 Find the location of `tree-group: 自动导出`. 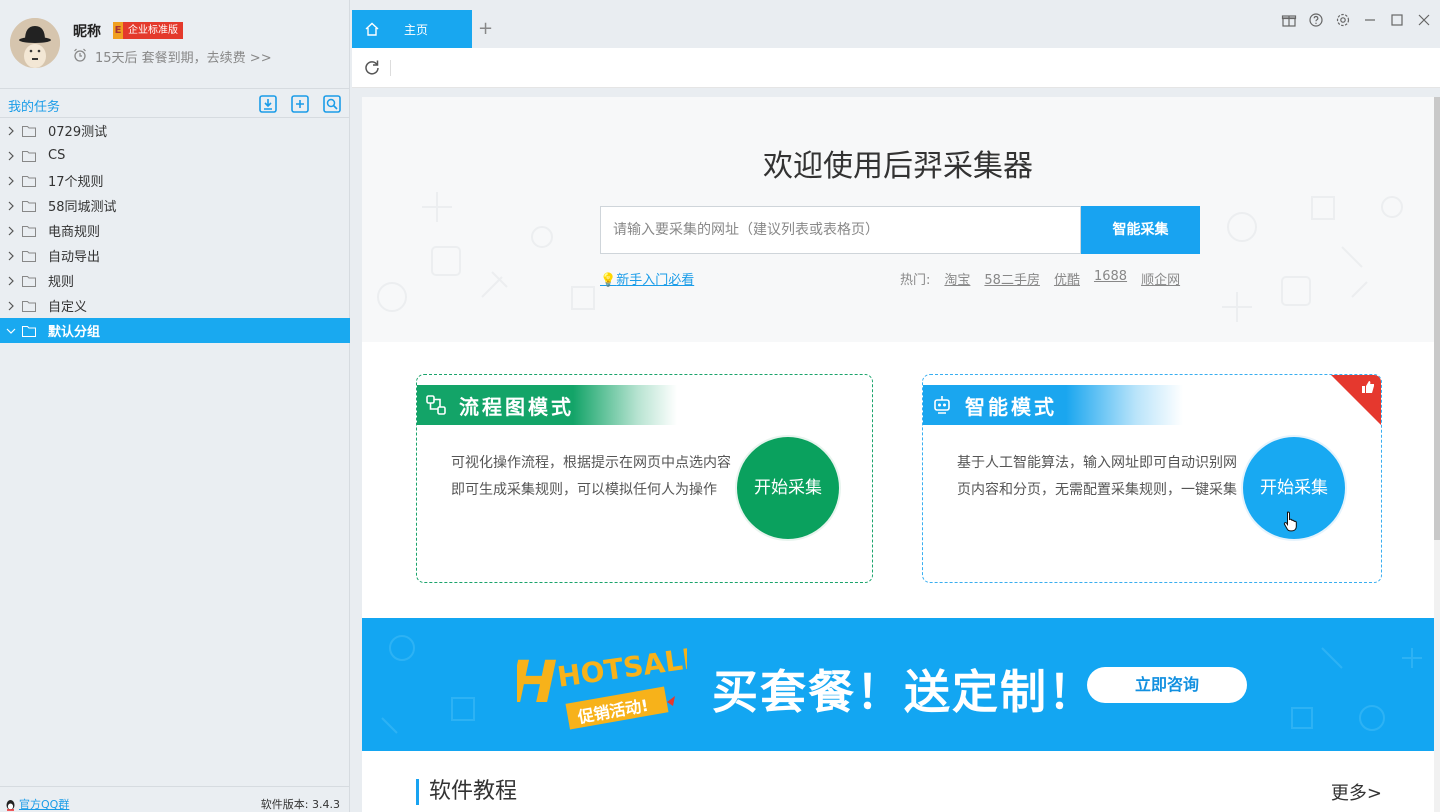

tree-group: 自动导出 is located at coordinates (175, 255).